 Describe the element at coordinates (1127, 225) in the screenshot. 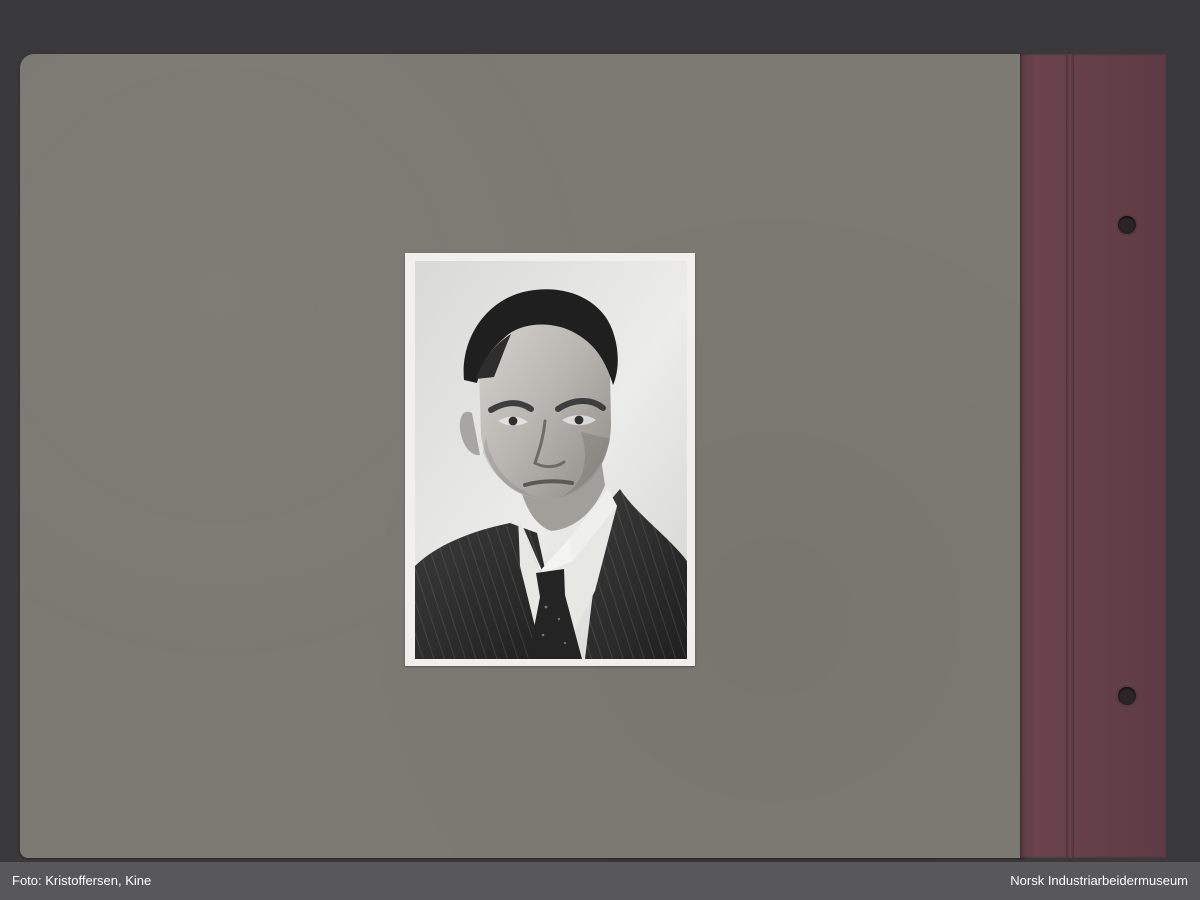

I see `binding-hole-top` at that location.